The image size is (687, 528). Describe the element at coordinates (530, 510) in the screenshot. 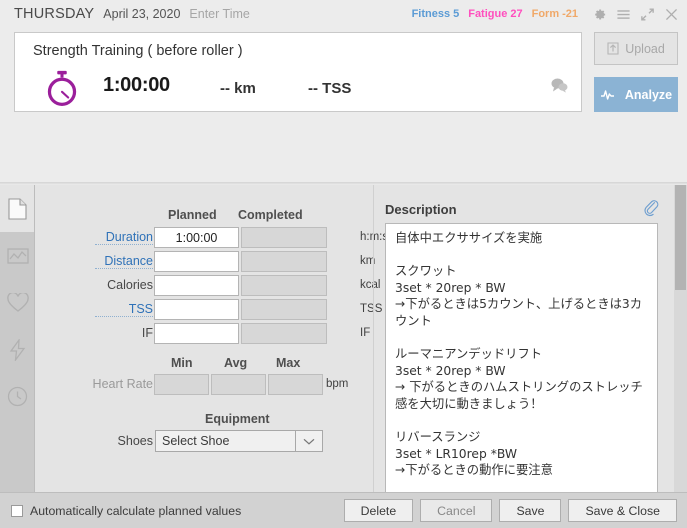

I see `save-button: Save` at that location.